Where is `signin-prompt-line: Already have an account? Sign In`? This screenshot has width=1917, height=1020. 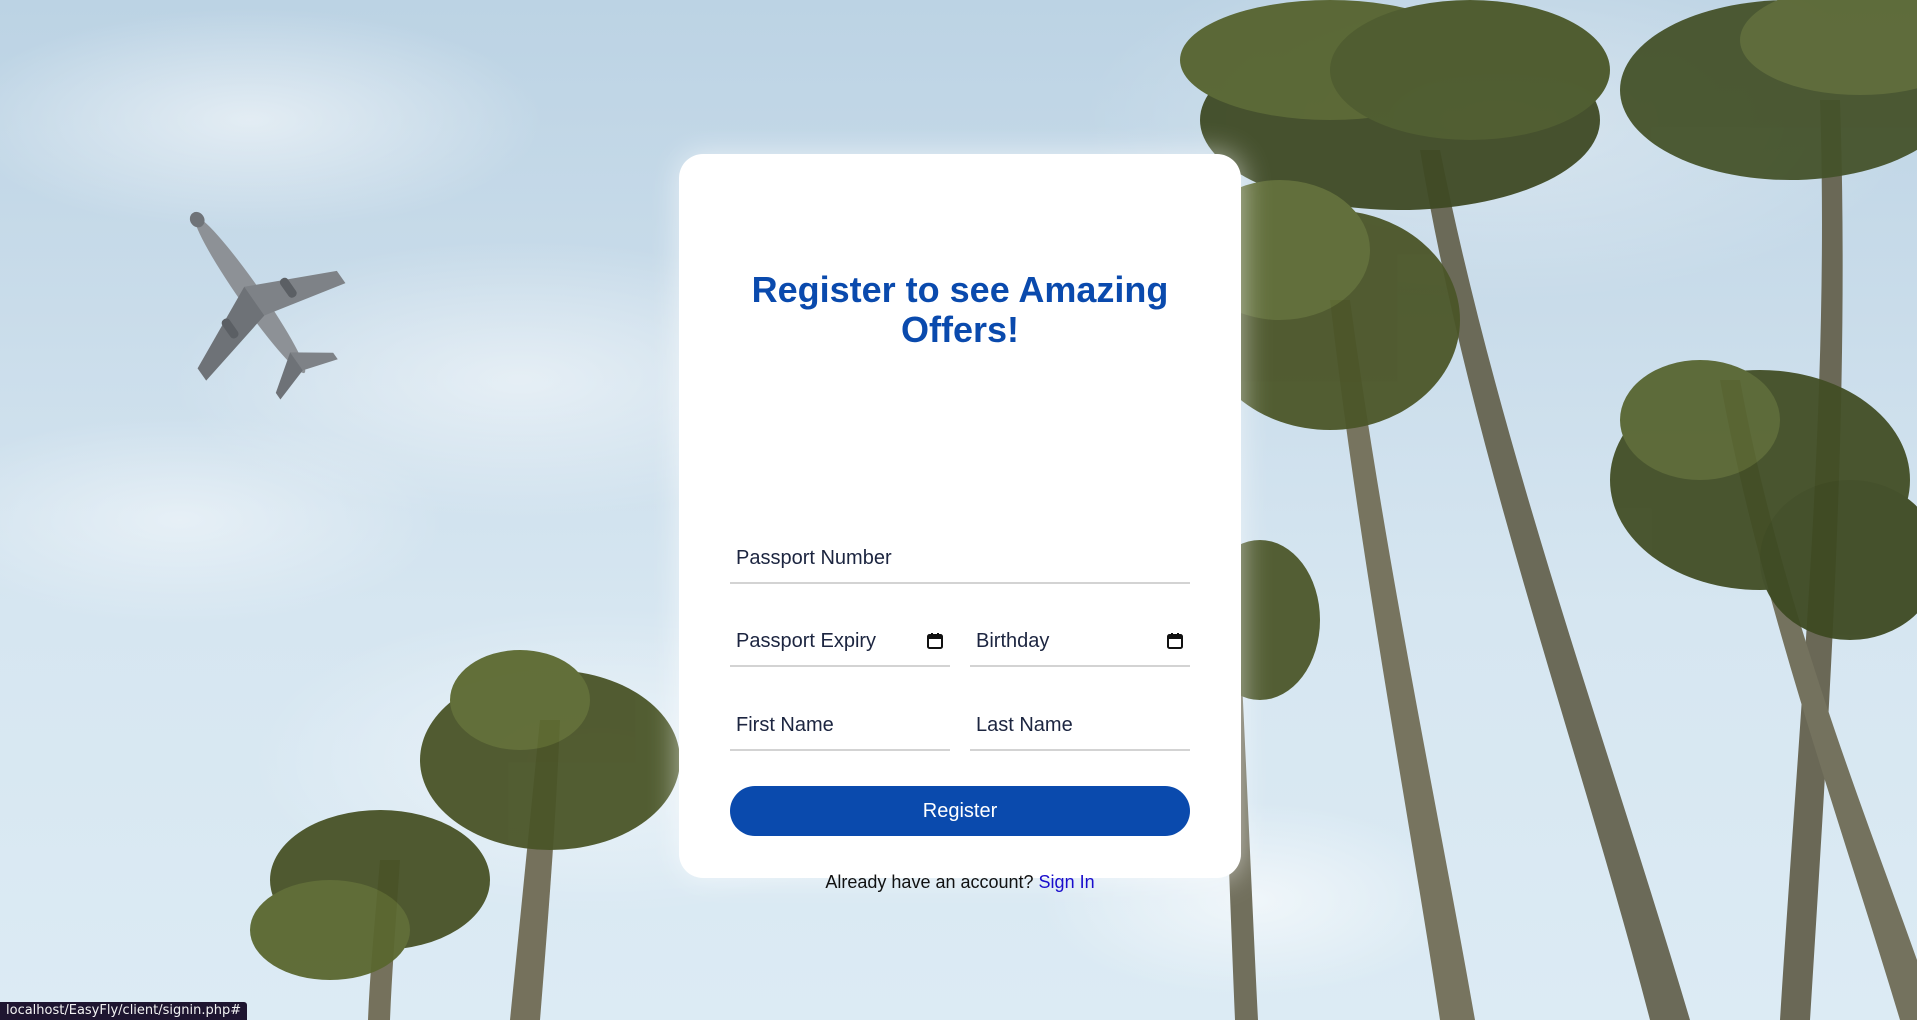
signin-prompt-line: Already have an account? Sign In is located at coordinates (960, 882).